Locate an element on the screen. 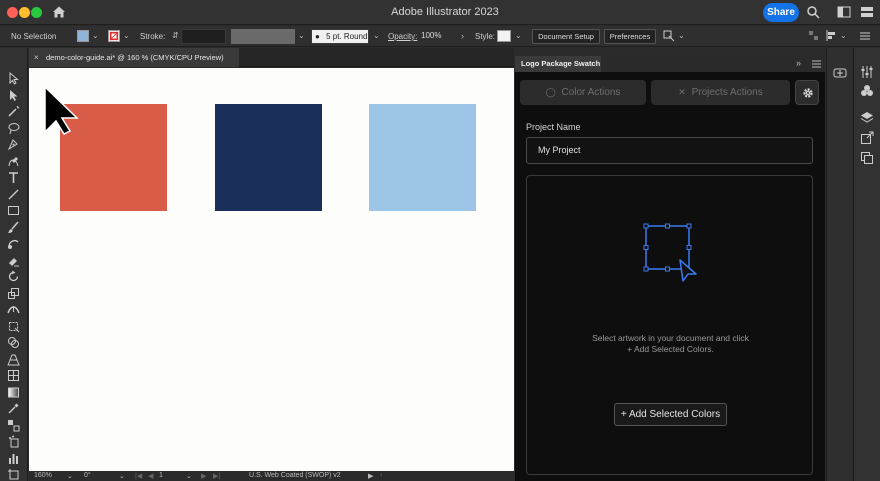 The image size is (880, 481). gradient-tool-icon is located at coordinates (13, 392).